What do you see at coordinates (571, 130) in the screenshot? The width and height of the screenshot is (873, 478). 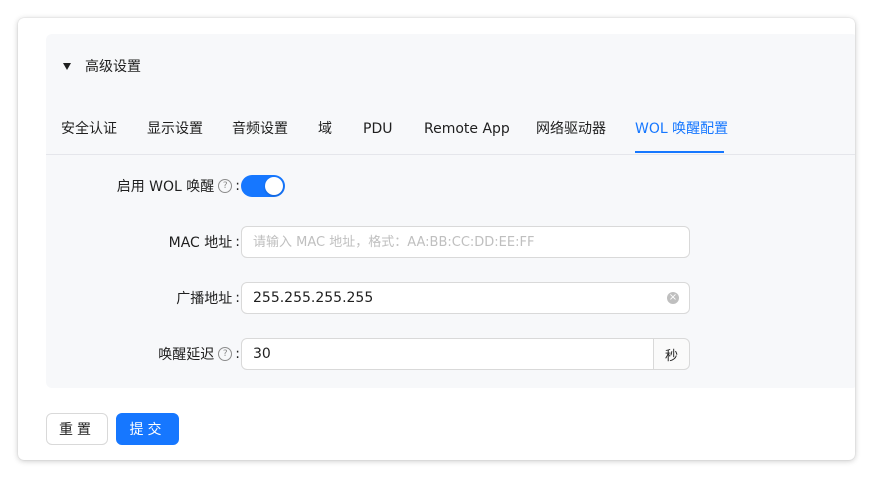 I see `tab-network-drive: 网络驱动器` at bounding box center [571, 130].